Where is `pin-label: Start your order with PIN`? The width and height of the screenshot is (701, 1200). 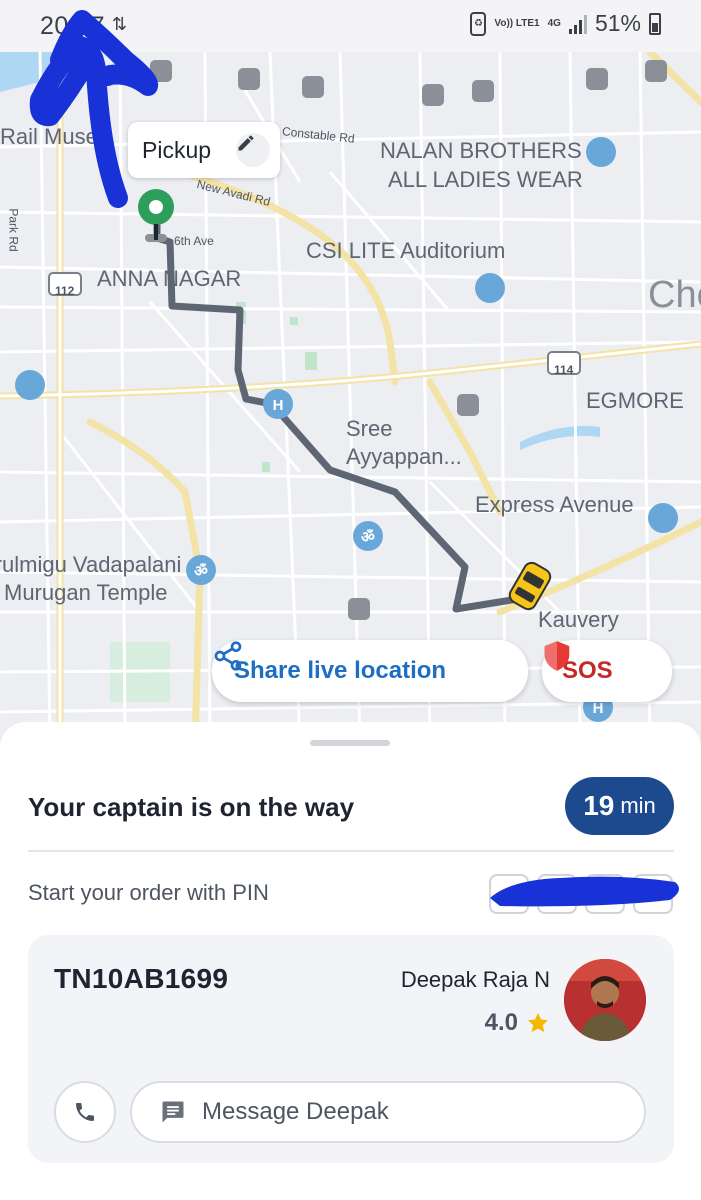 pin-label: Start your order with PIN is located at coordinates (148, 892).